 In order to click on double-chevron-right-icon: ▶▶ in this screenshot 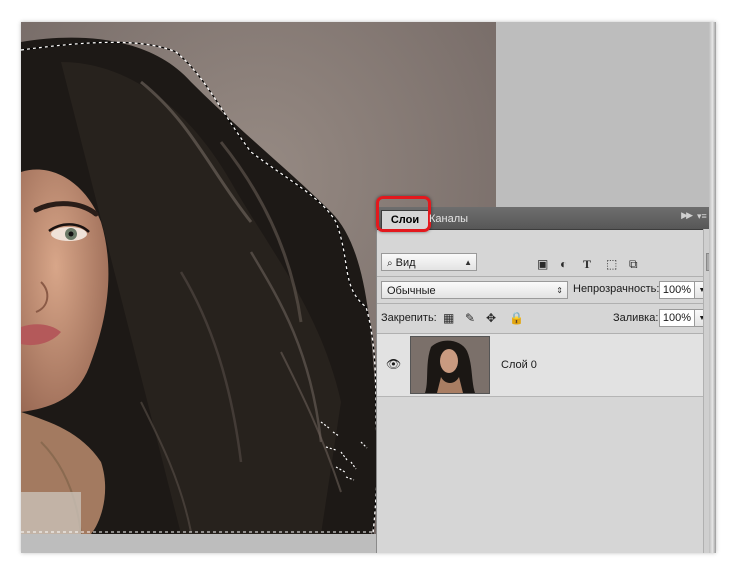, I will do `click(687, 215)`.